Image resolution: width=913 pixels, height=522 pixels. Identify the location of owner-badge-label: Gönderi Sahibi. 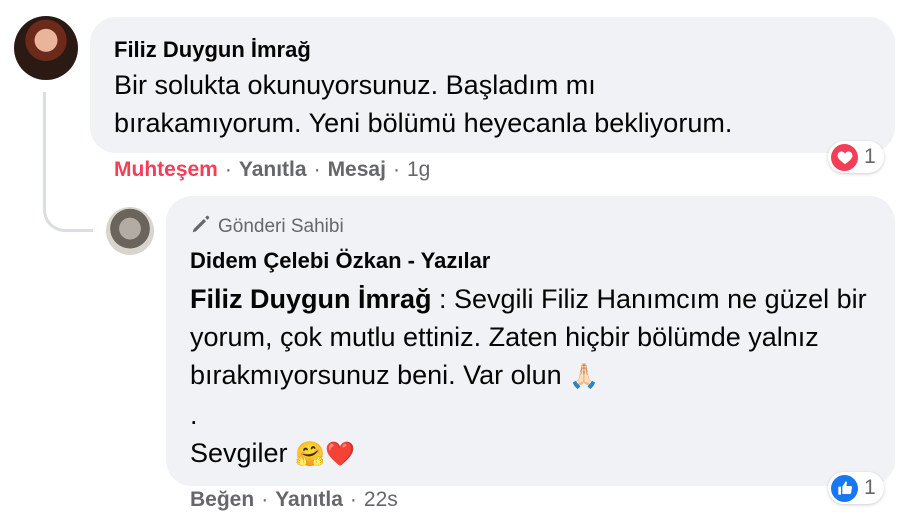
(281, 226).